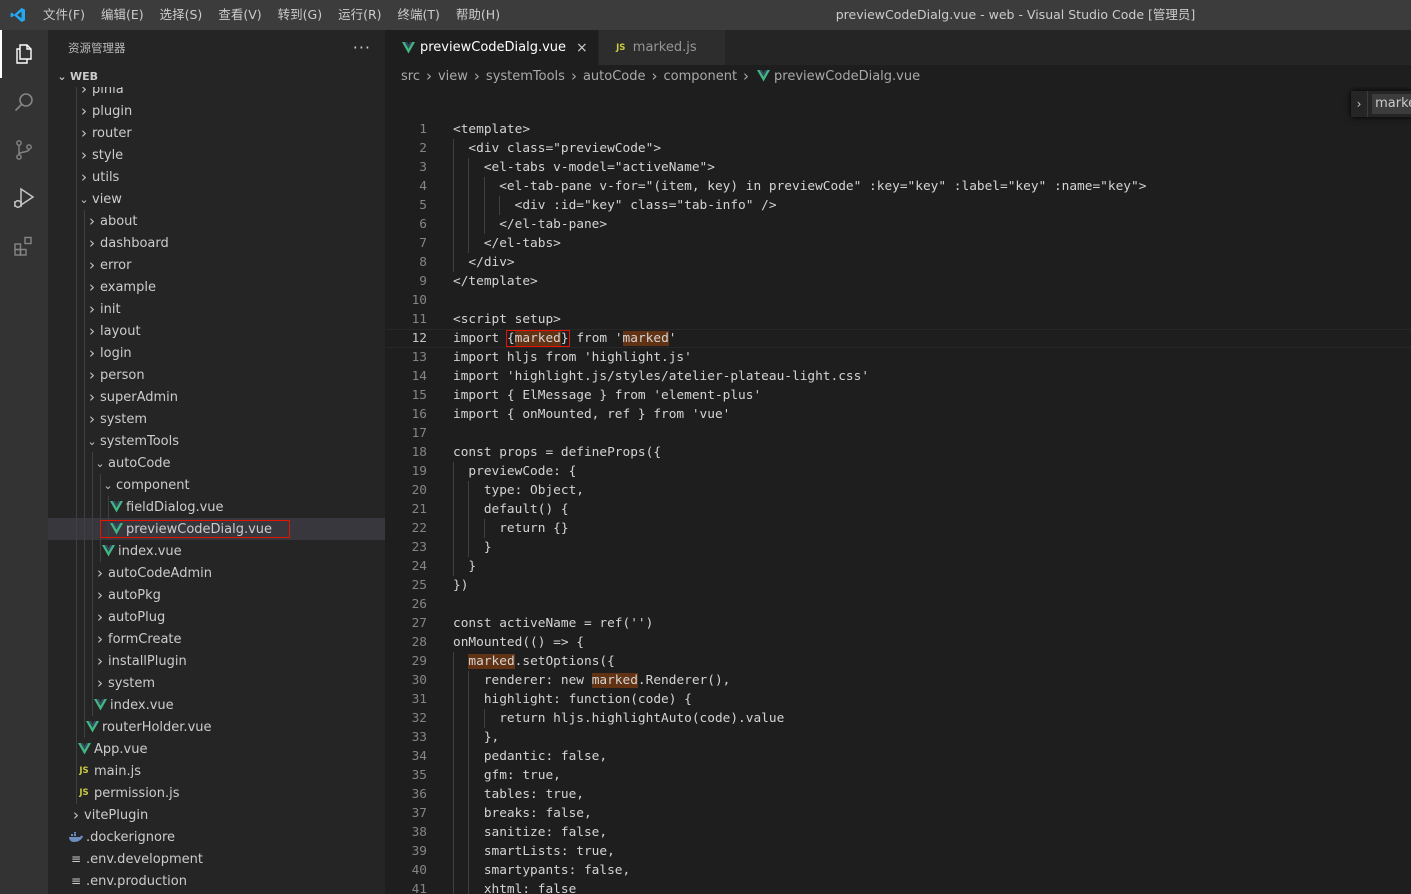 The height and width of the screenshot is (894, 1411). What do you see at coordinates (410, 76) in the screenshot?
I see `breadcrumb-item: src` at bounding box center [410, 76].